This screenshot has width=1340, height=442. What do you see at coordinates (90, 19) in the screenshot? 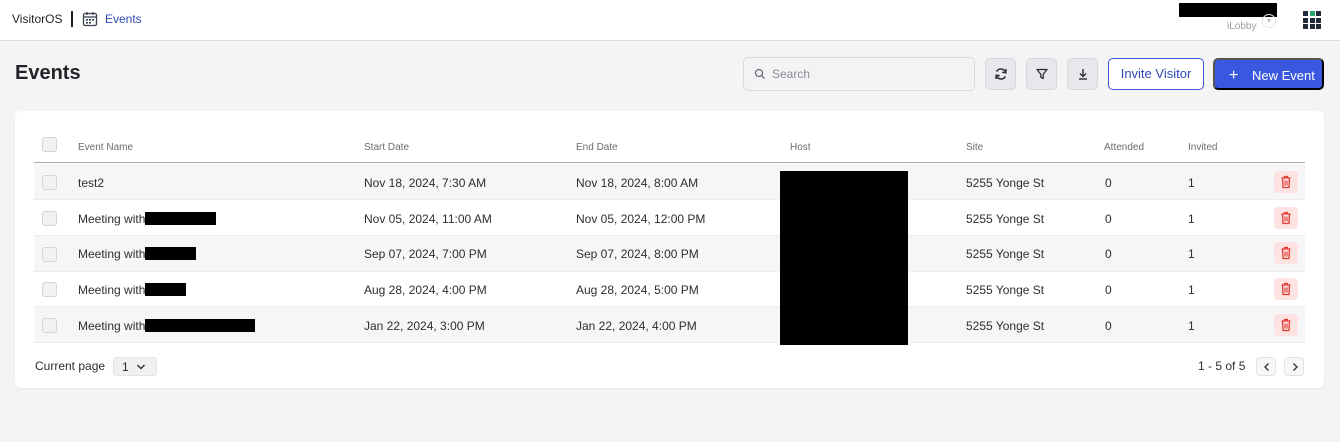
I see `calendar-icon` at bounding box center [90, 19].